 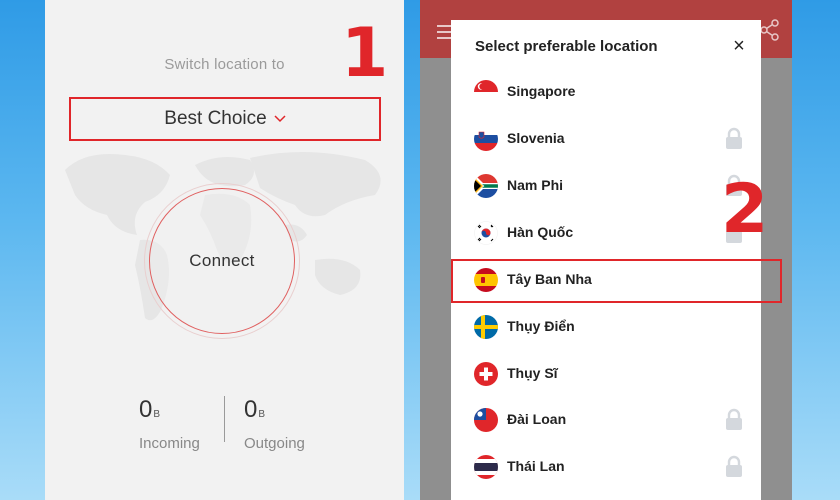 I want to click on stat-divider, so click(x=224, y=419).